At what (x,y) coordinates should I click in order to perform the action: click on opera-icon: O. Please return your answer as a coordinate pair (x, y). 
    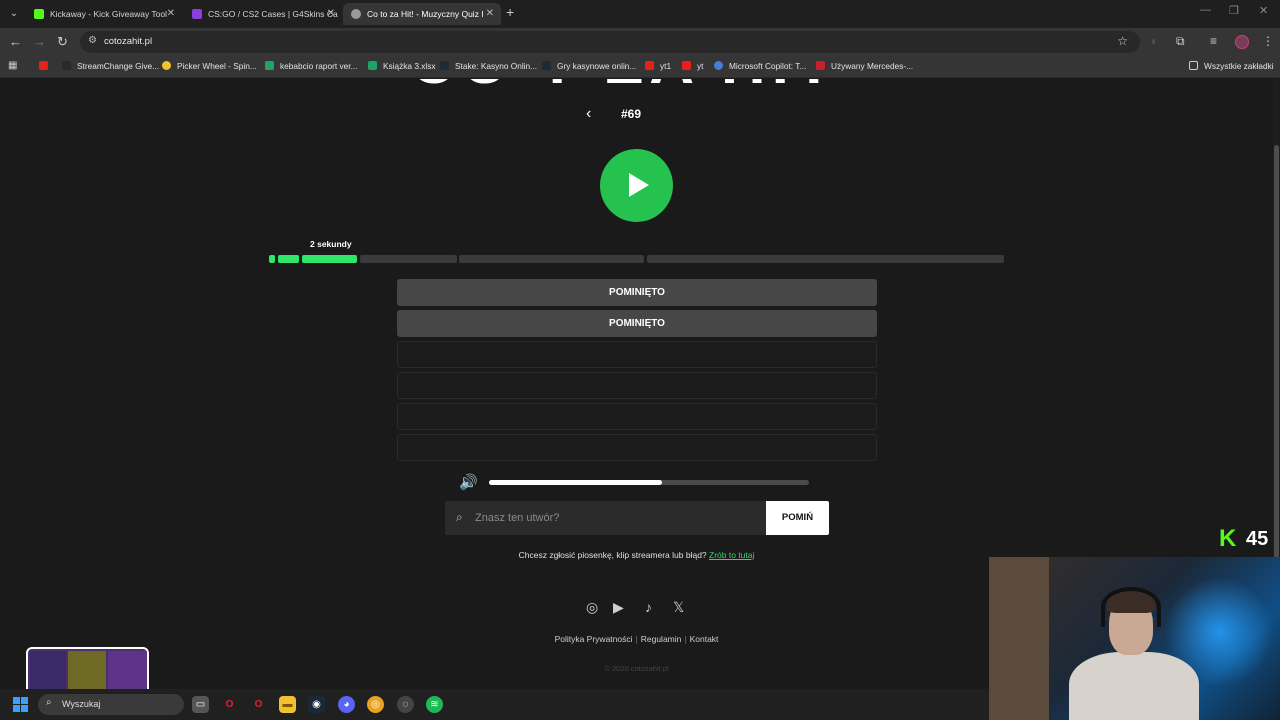
    Looking at the image, I should click on (229, 704).